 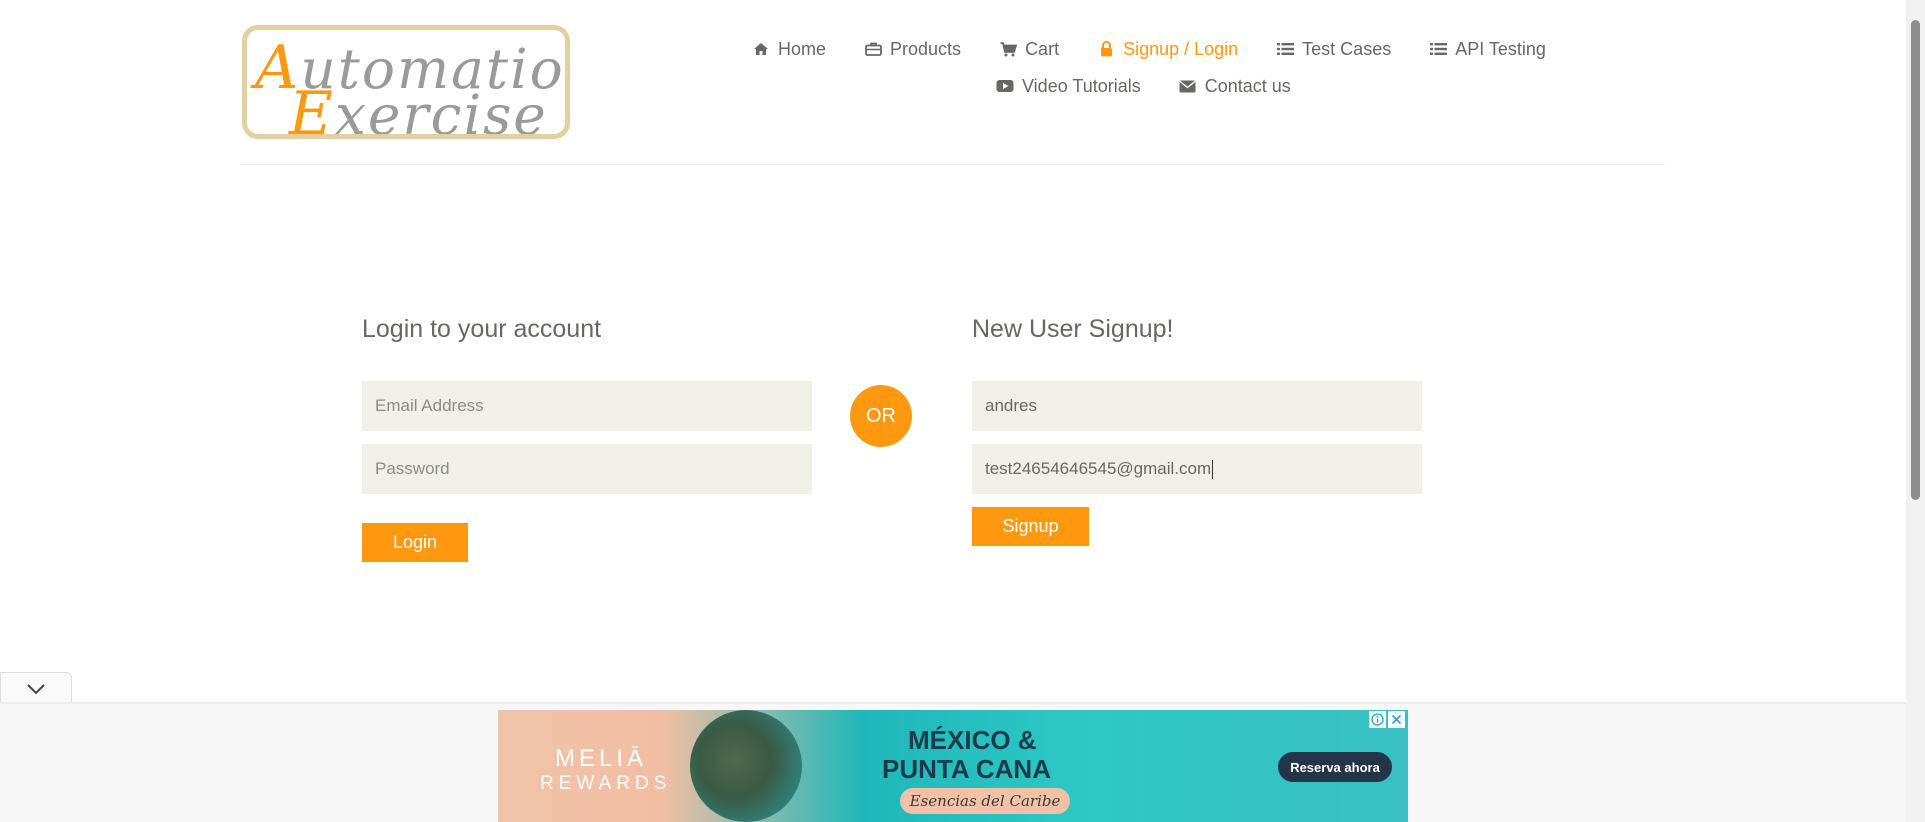 I want to click on signup-title: New User Signup!, so click(x=1073, y=329).